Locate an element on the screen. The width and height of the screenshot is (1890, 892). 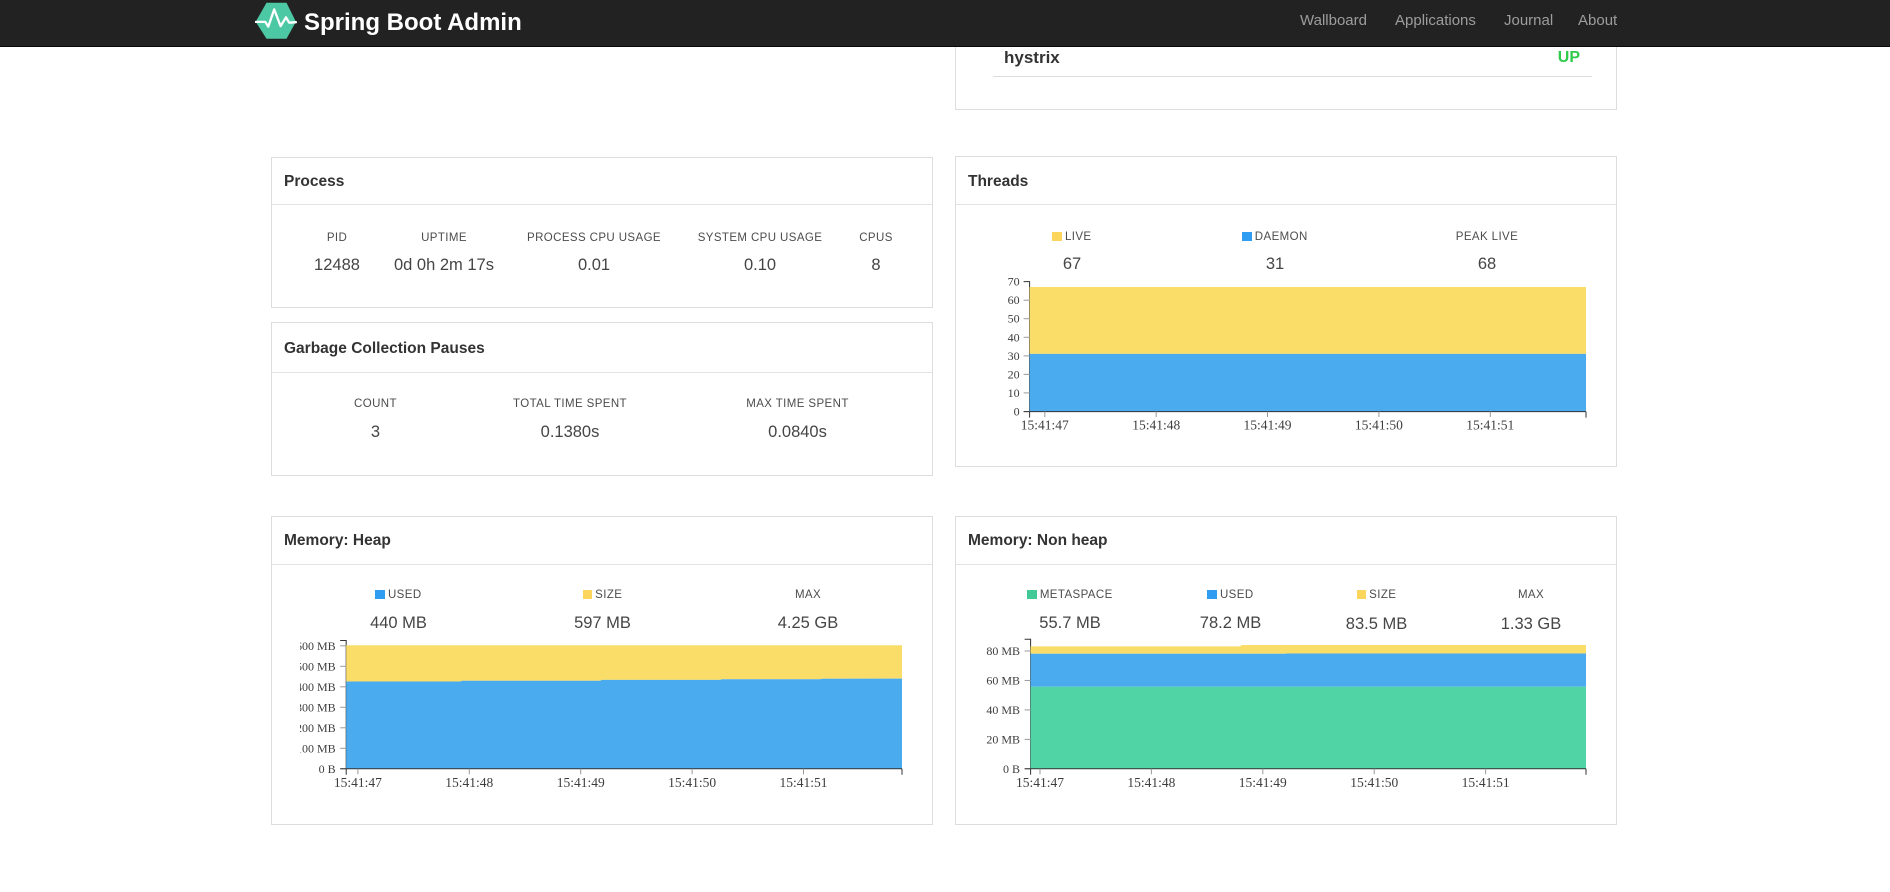
svg-text: 200 MB is located at coordinates (318, 728).